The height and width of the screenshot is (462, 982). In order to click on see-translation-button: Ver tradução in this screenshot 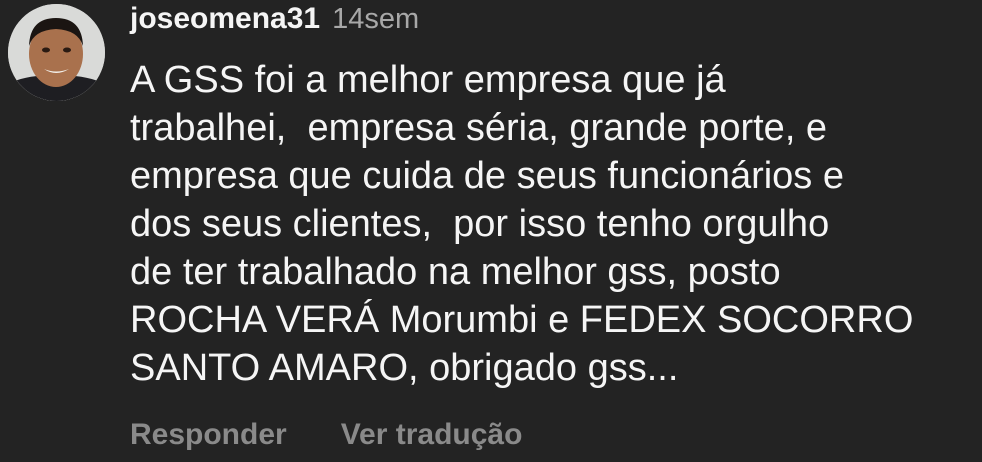, I will do `click(432, 435)`.